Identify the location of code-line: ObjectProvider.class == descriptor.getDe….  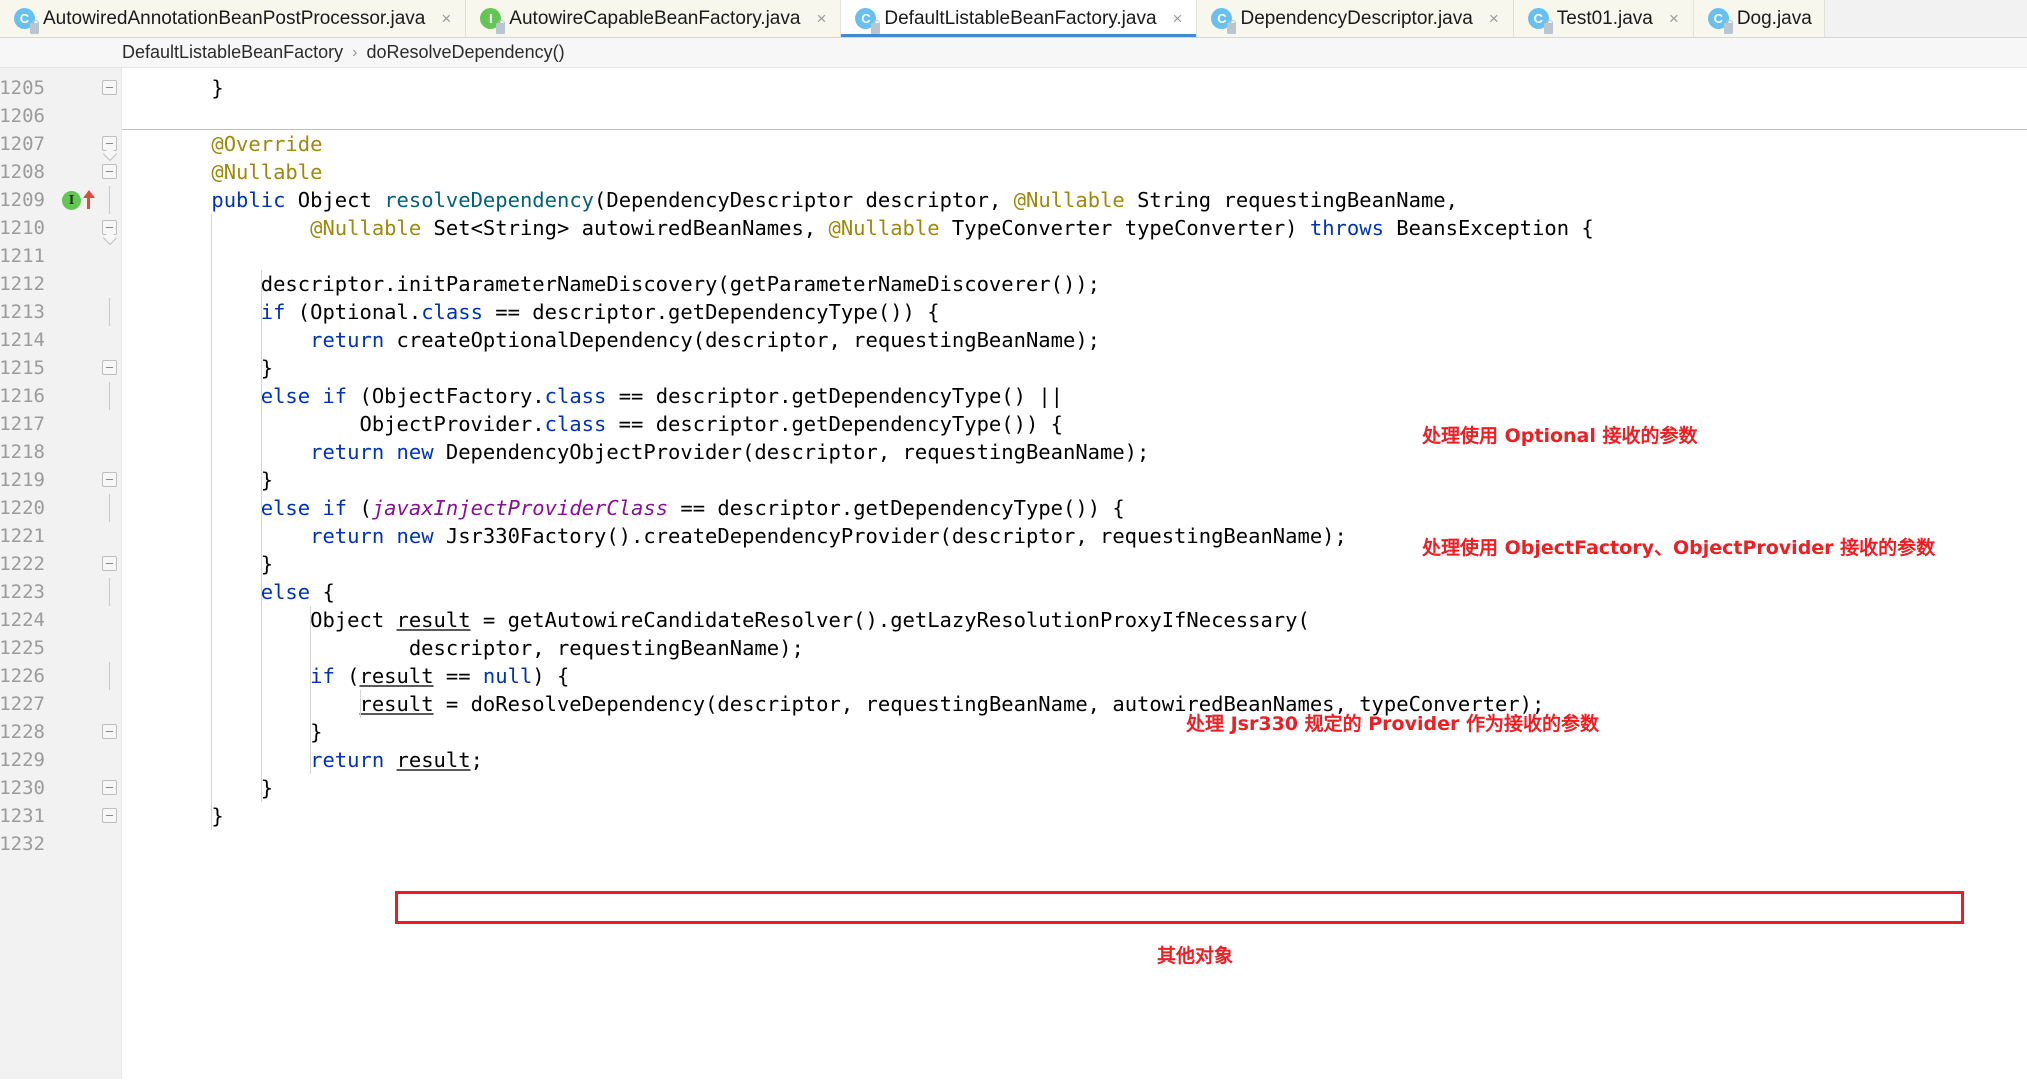
(612, 424).